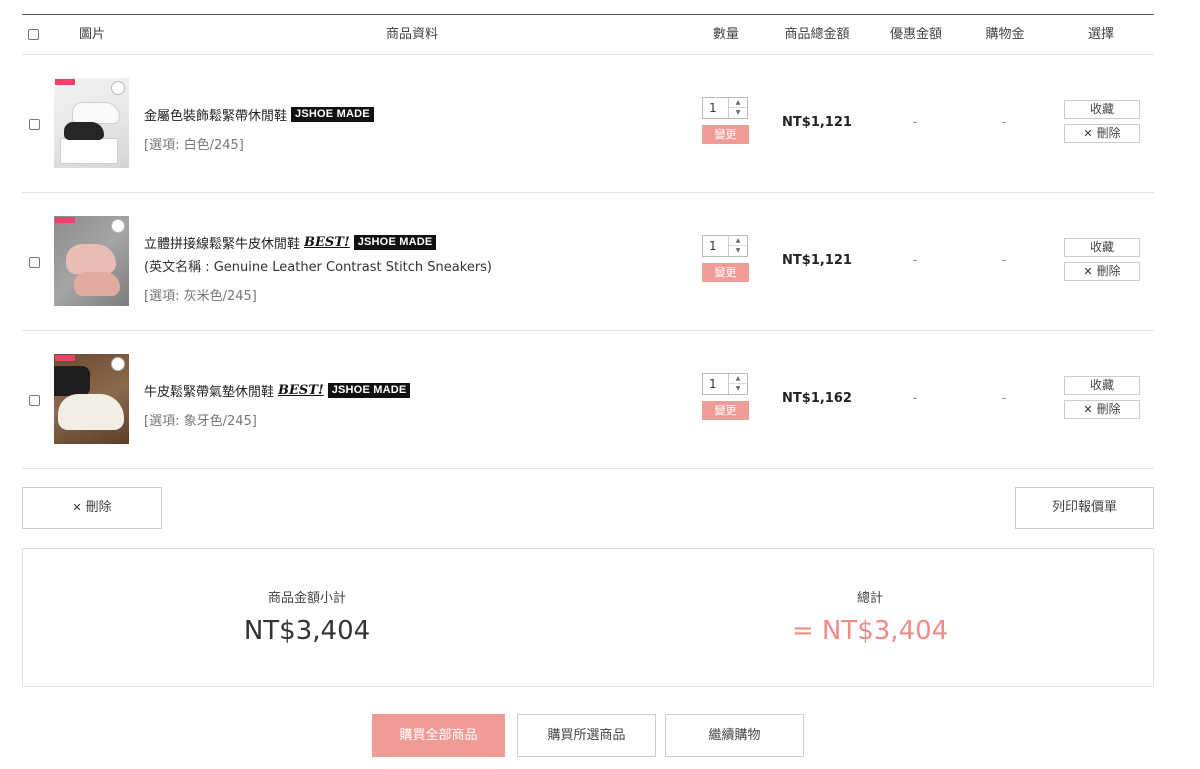 The image size is (1200, 769). Describe the element at coordinates (194, 145) in the screenshot. I see `product-option: [選項: 白色/245]` at that location.